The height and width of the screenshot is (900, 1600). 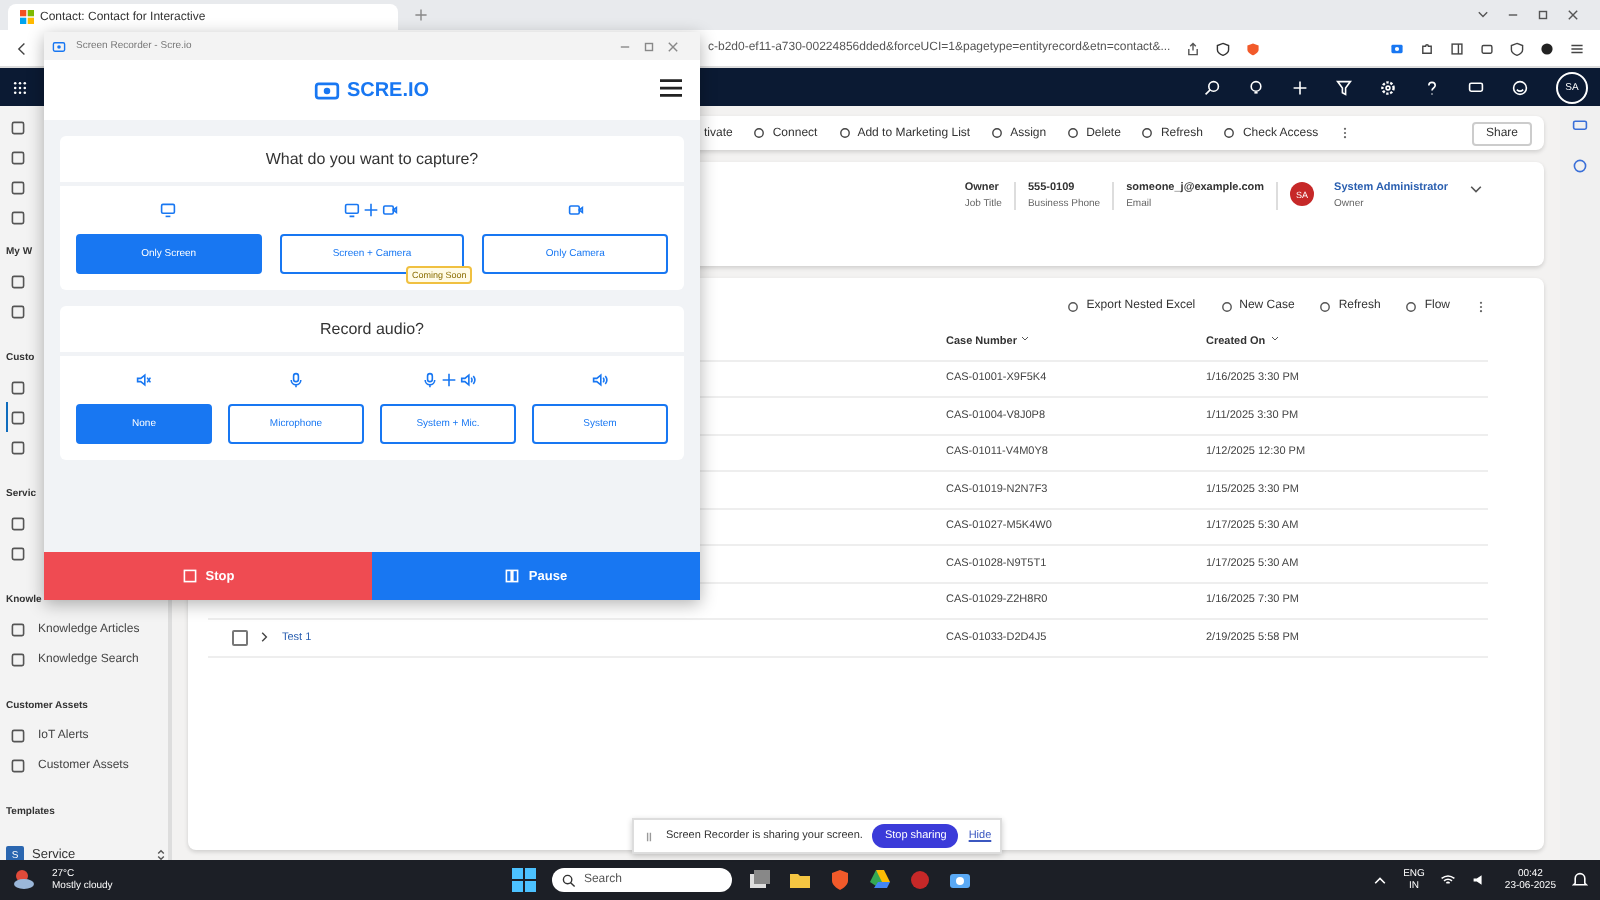 What do you see at coordinates (1397, 48) in the screenshot?
I see `recorder-extension-icon` at bounding box center [1397, 48].